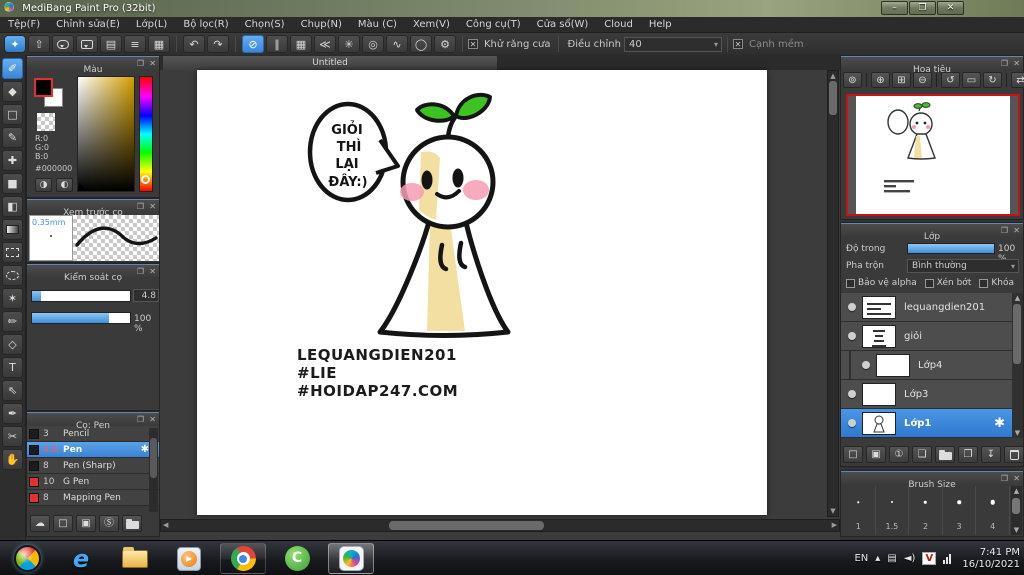  What do you see at coordinates (899, 454) in the screenshot?
I see `add-1bit-layer-icon: ①` at bounding box center [899, 454].